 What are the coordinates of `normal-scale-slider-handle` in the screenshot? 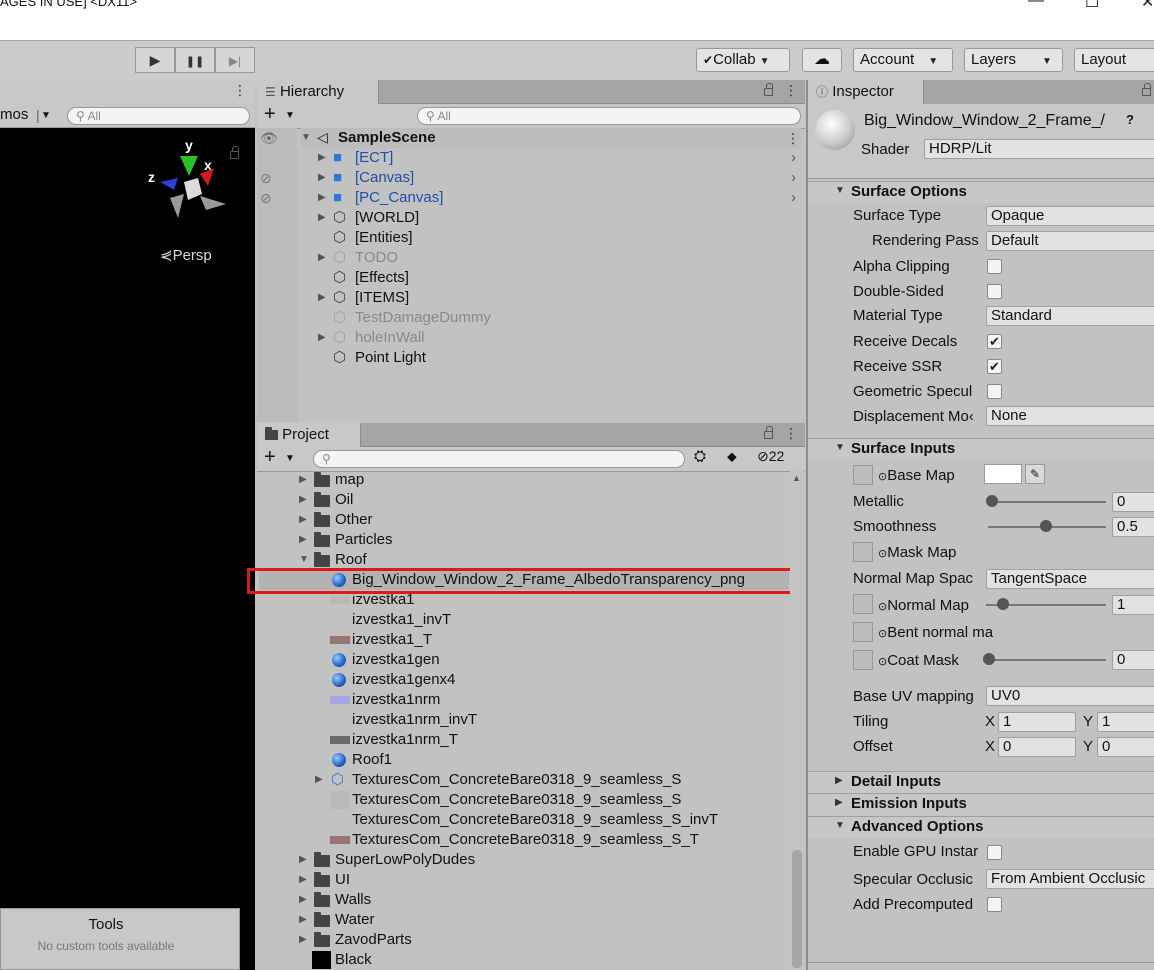 It's located at (1003, 604).